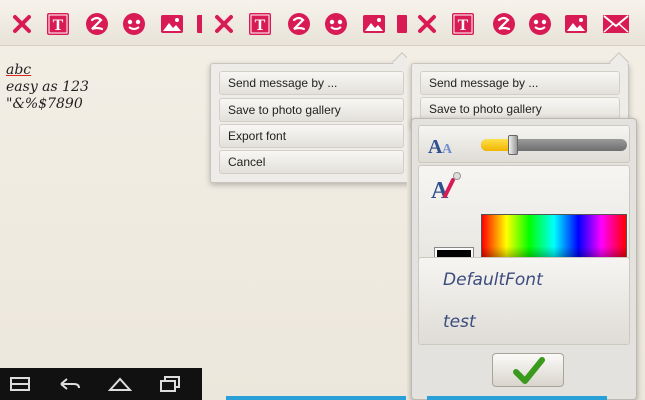 This screenshot has height=400, width=645. What do you see at coordinates (524, 301) in the screenshot?
I see `font-list: DefaultFont test` at bounding box center [524, 301].